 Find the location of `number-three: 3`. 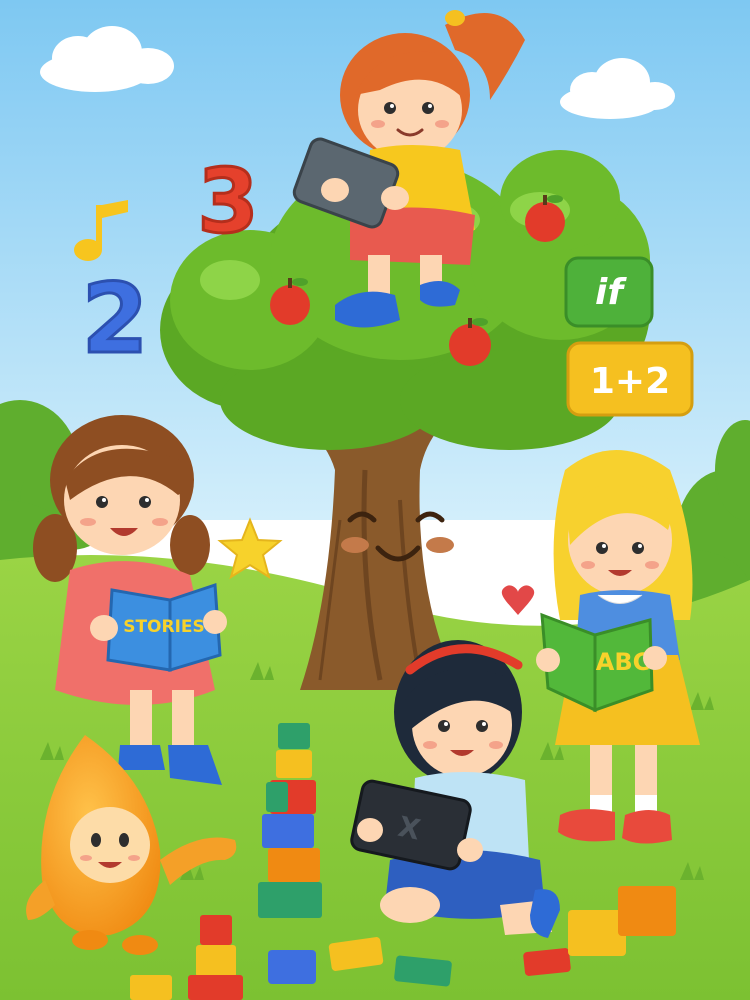

number-three: 3 is located at coordinates (227, 201).